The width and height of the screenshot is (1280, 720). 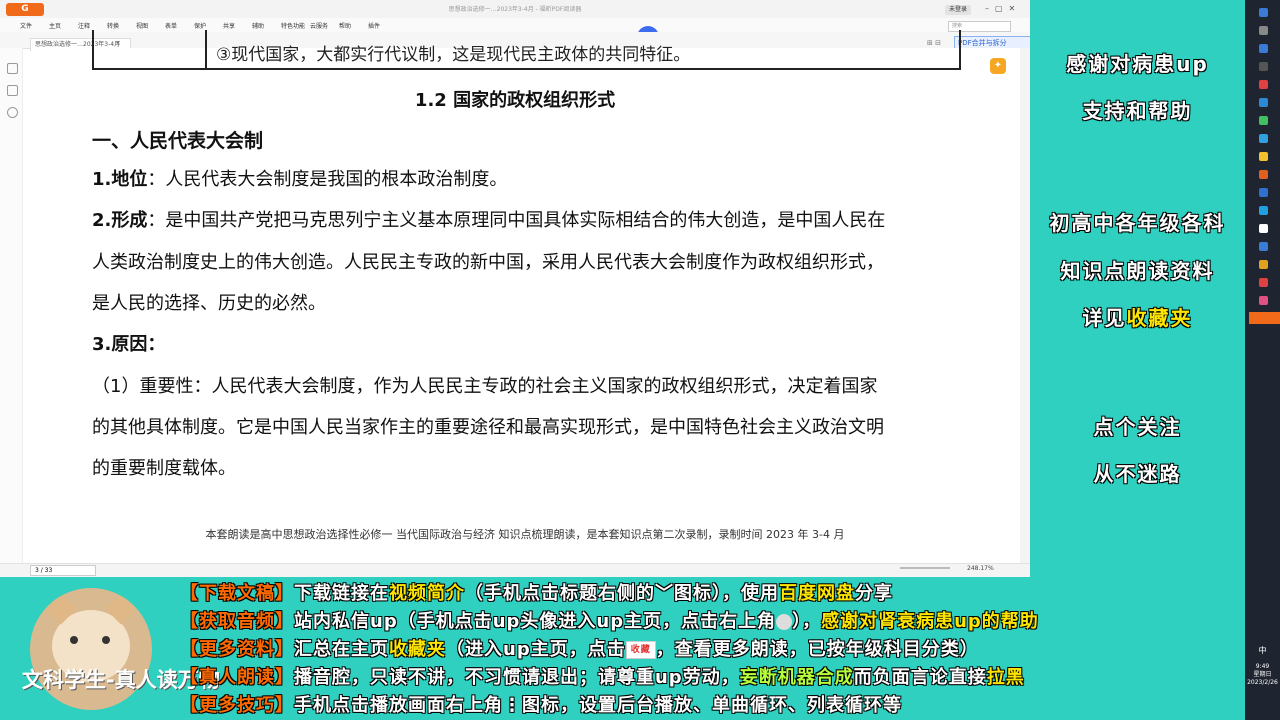 I want to click on heading: 一、人民代表大会制, so click(x=178, y=141).